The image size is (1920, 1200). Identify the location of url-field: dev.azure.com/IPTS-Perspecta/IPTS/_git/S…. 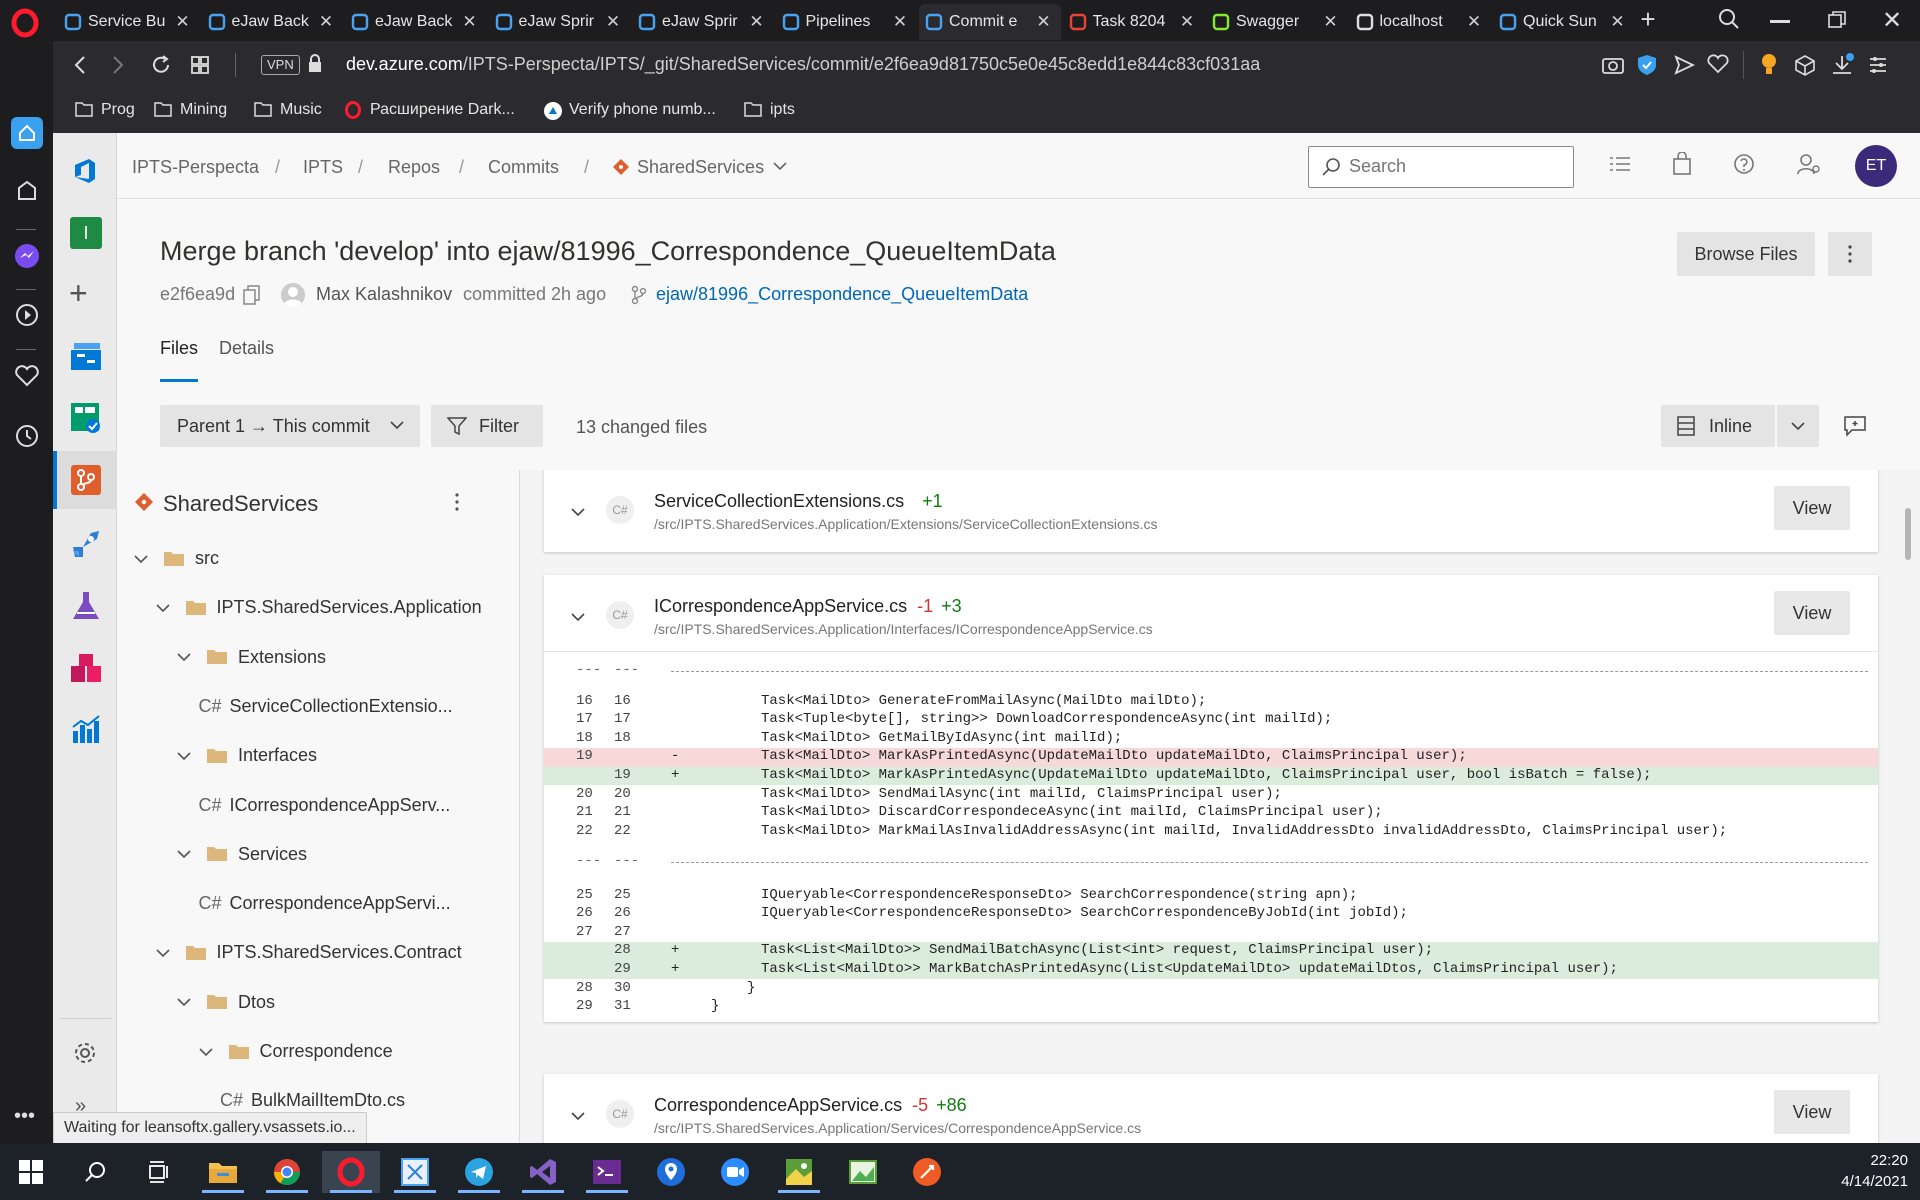
(803, 64).